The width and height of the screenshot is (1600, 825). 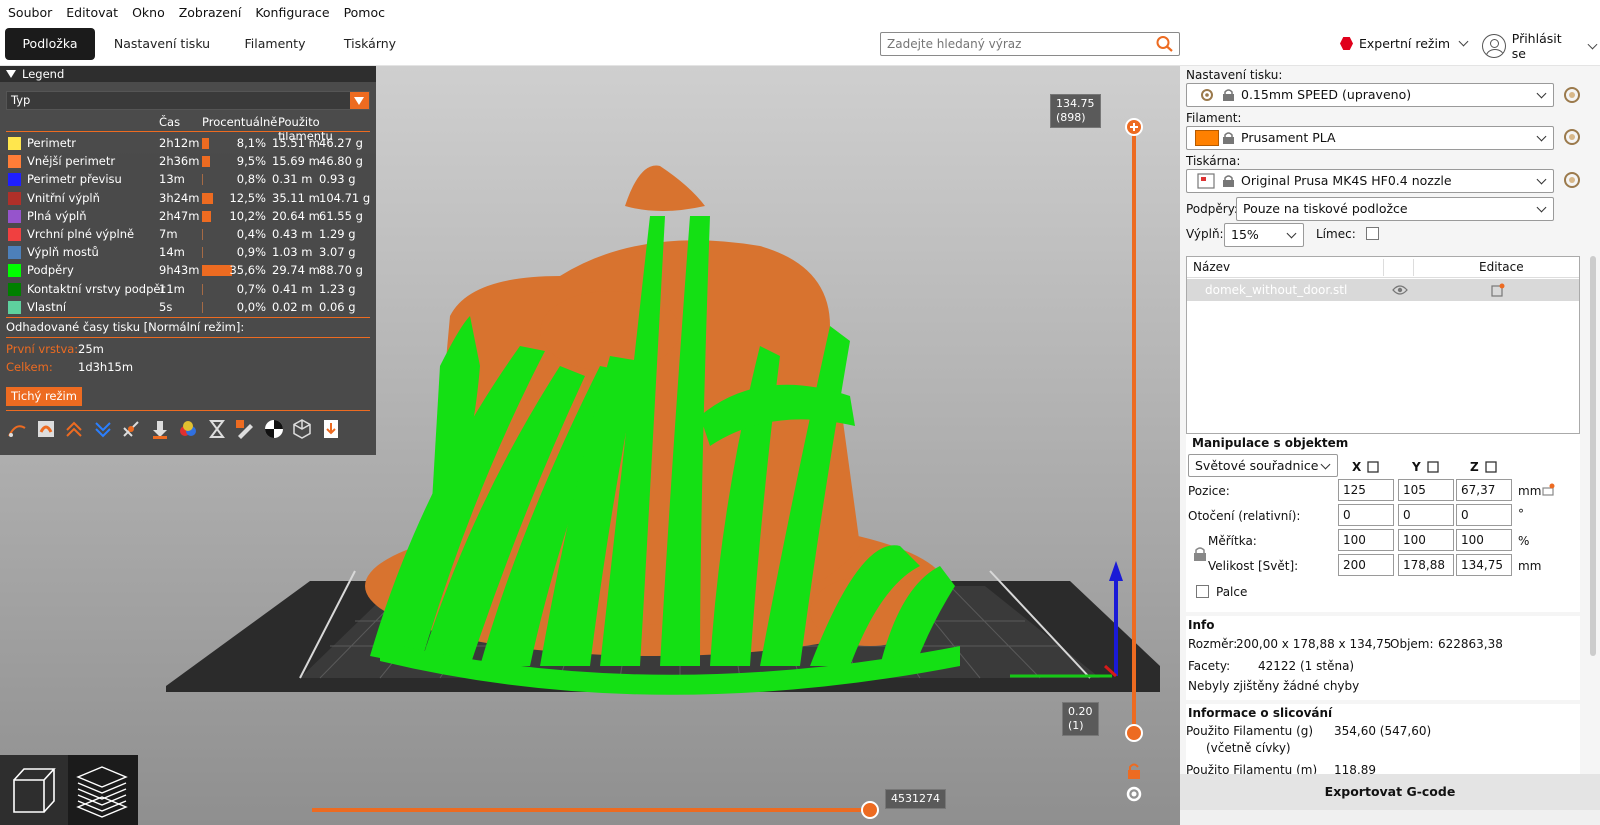 I want to click on coordinate-system-select: Světové souřadnice, so click(x=1263, y=465).